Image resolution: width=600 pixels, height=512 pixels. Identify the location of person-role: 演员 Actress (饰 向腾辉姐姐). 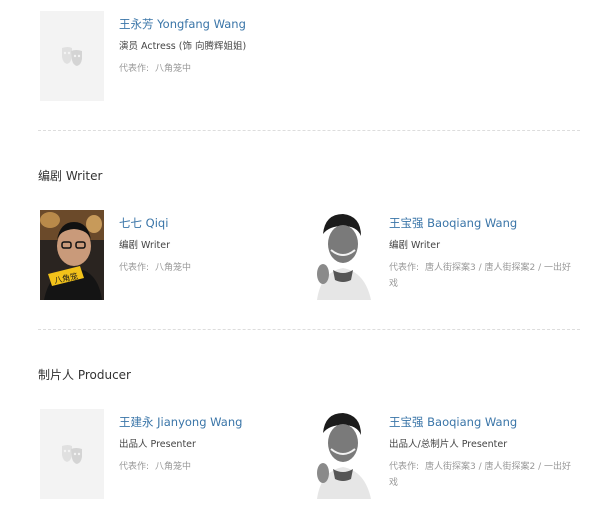
(183, 46).